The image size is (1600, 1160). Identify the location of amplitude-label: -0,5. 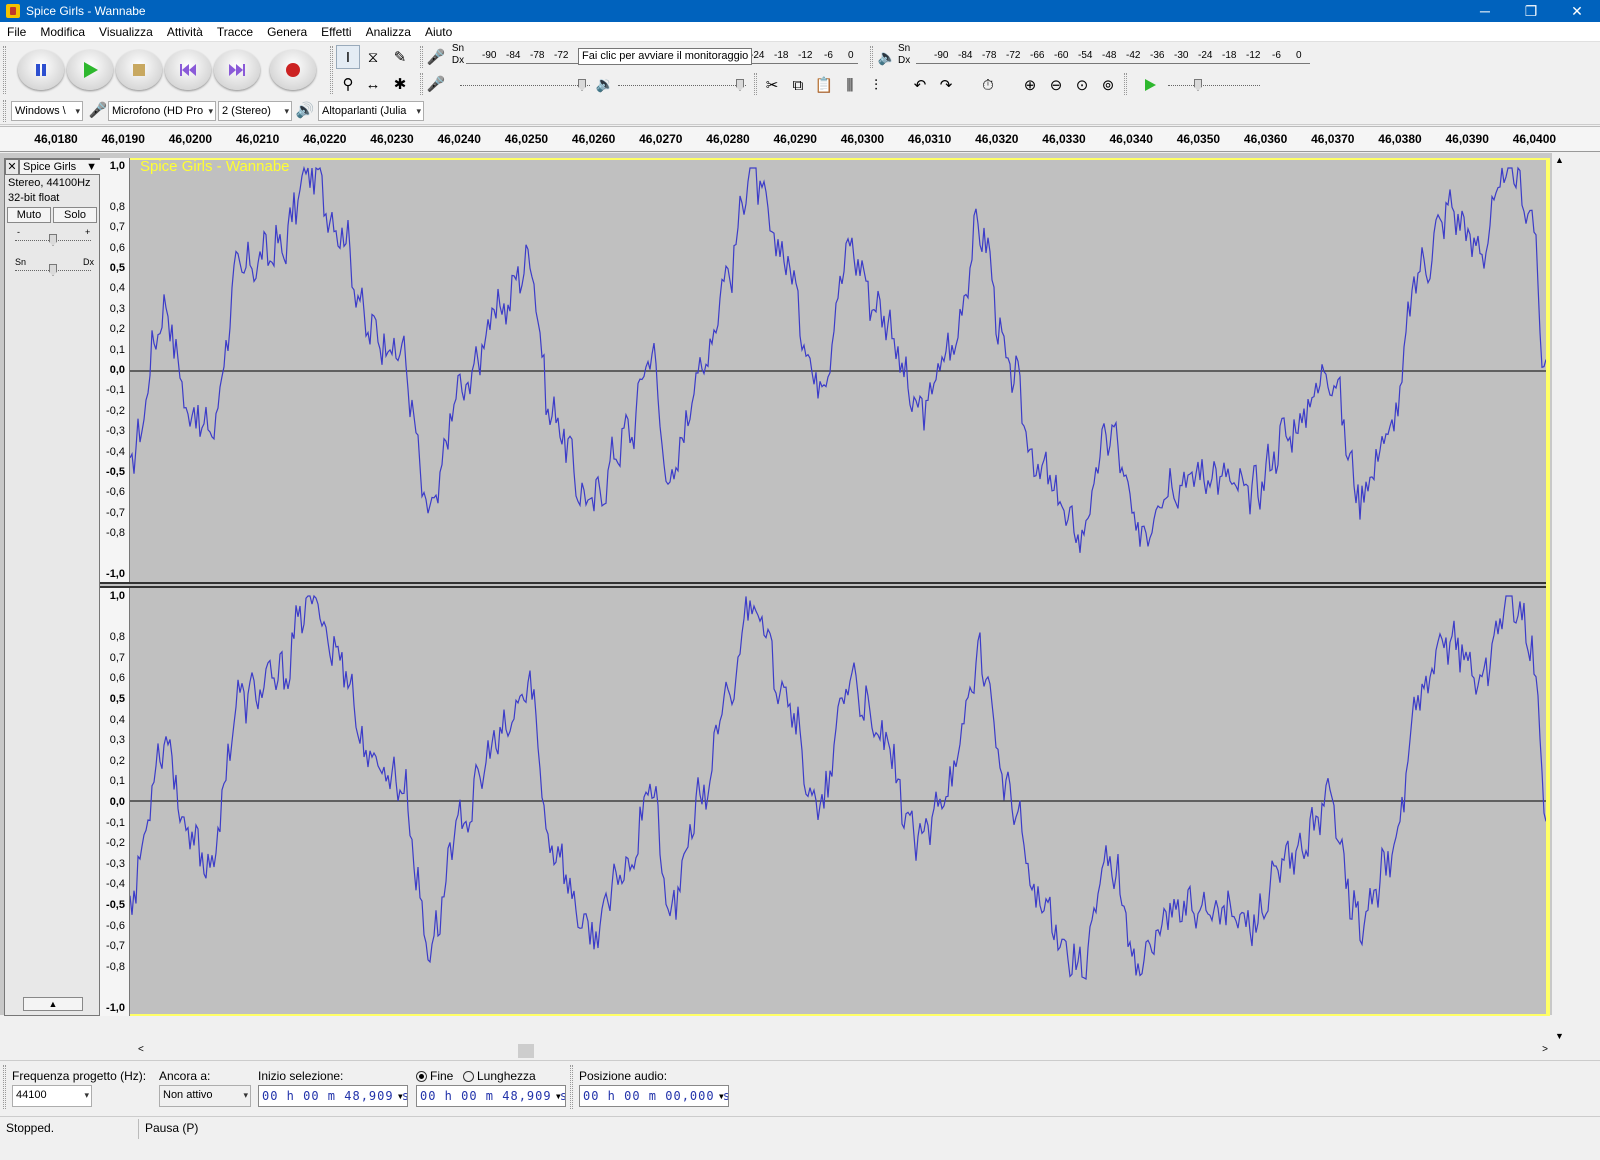
(115, 905).